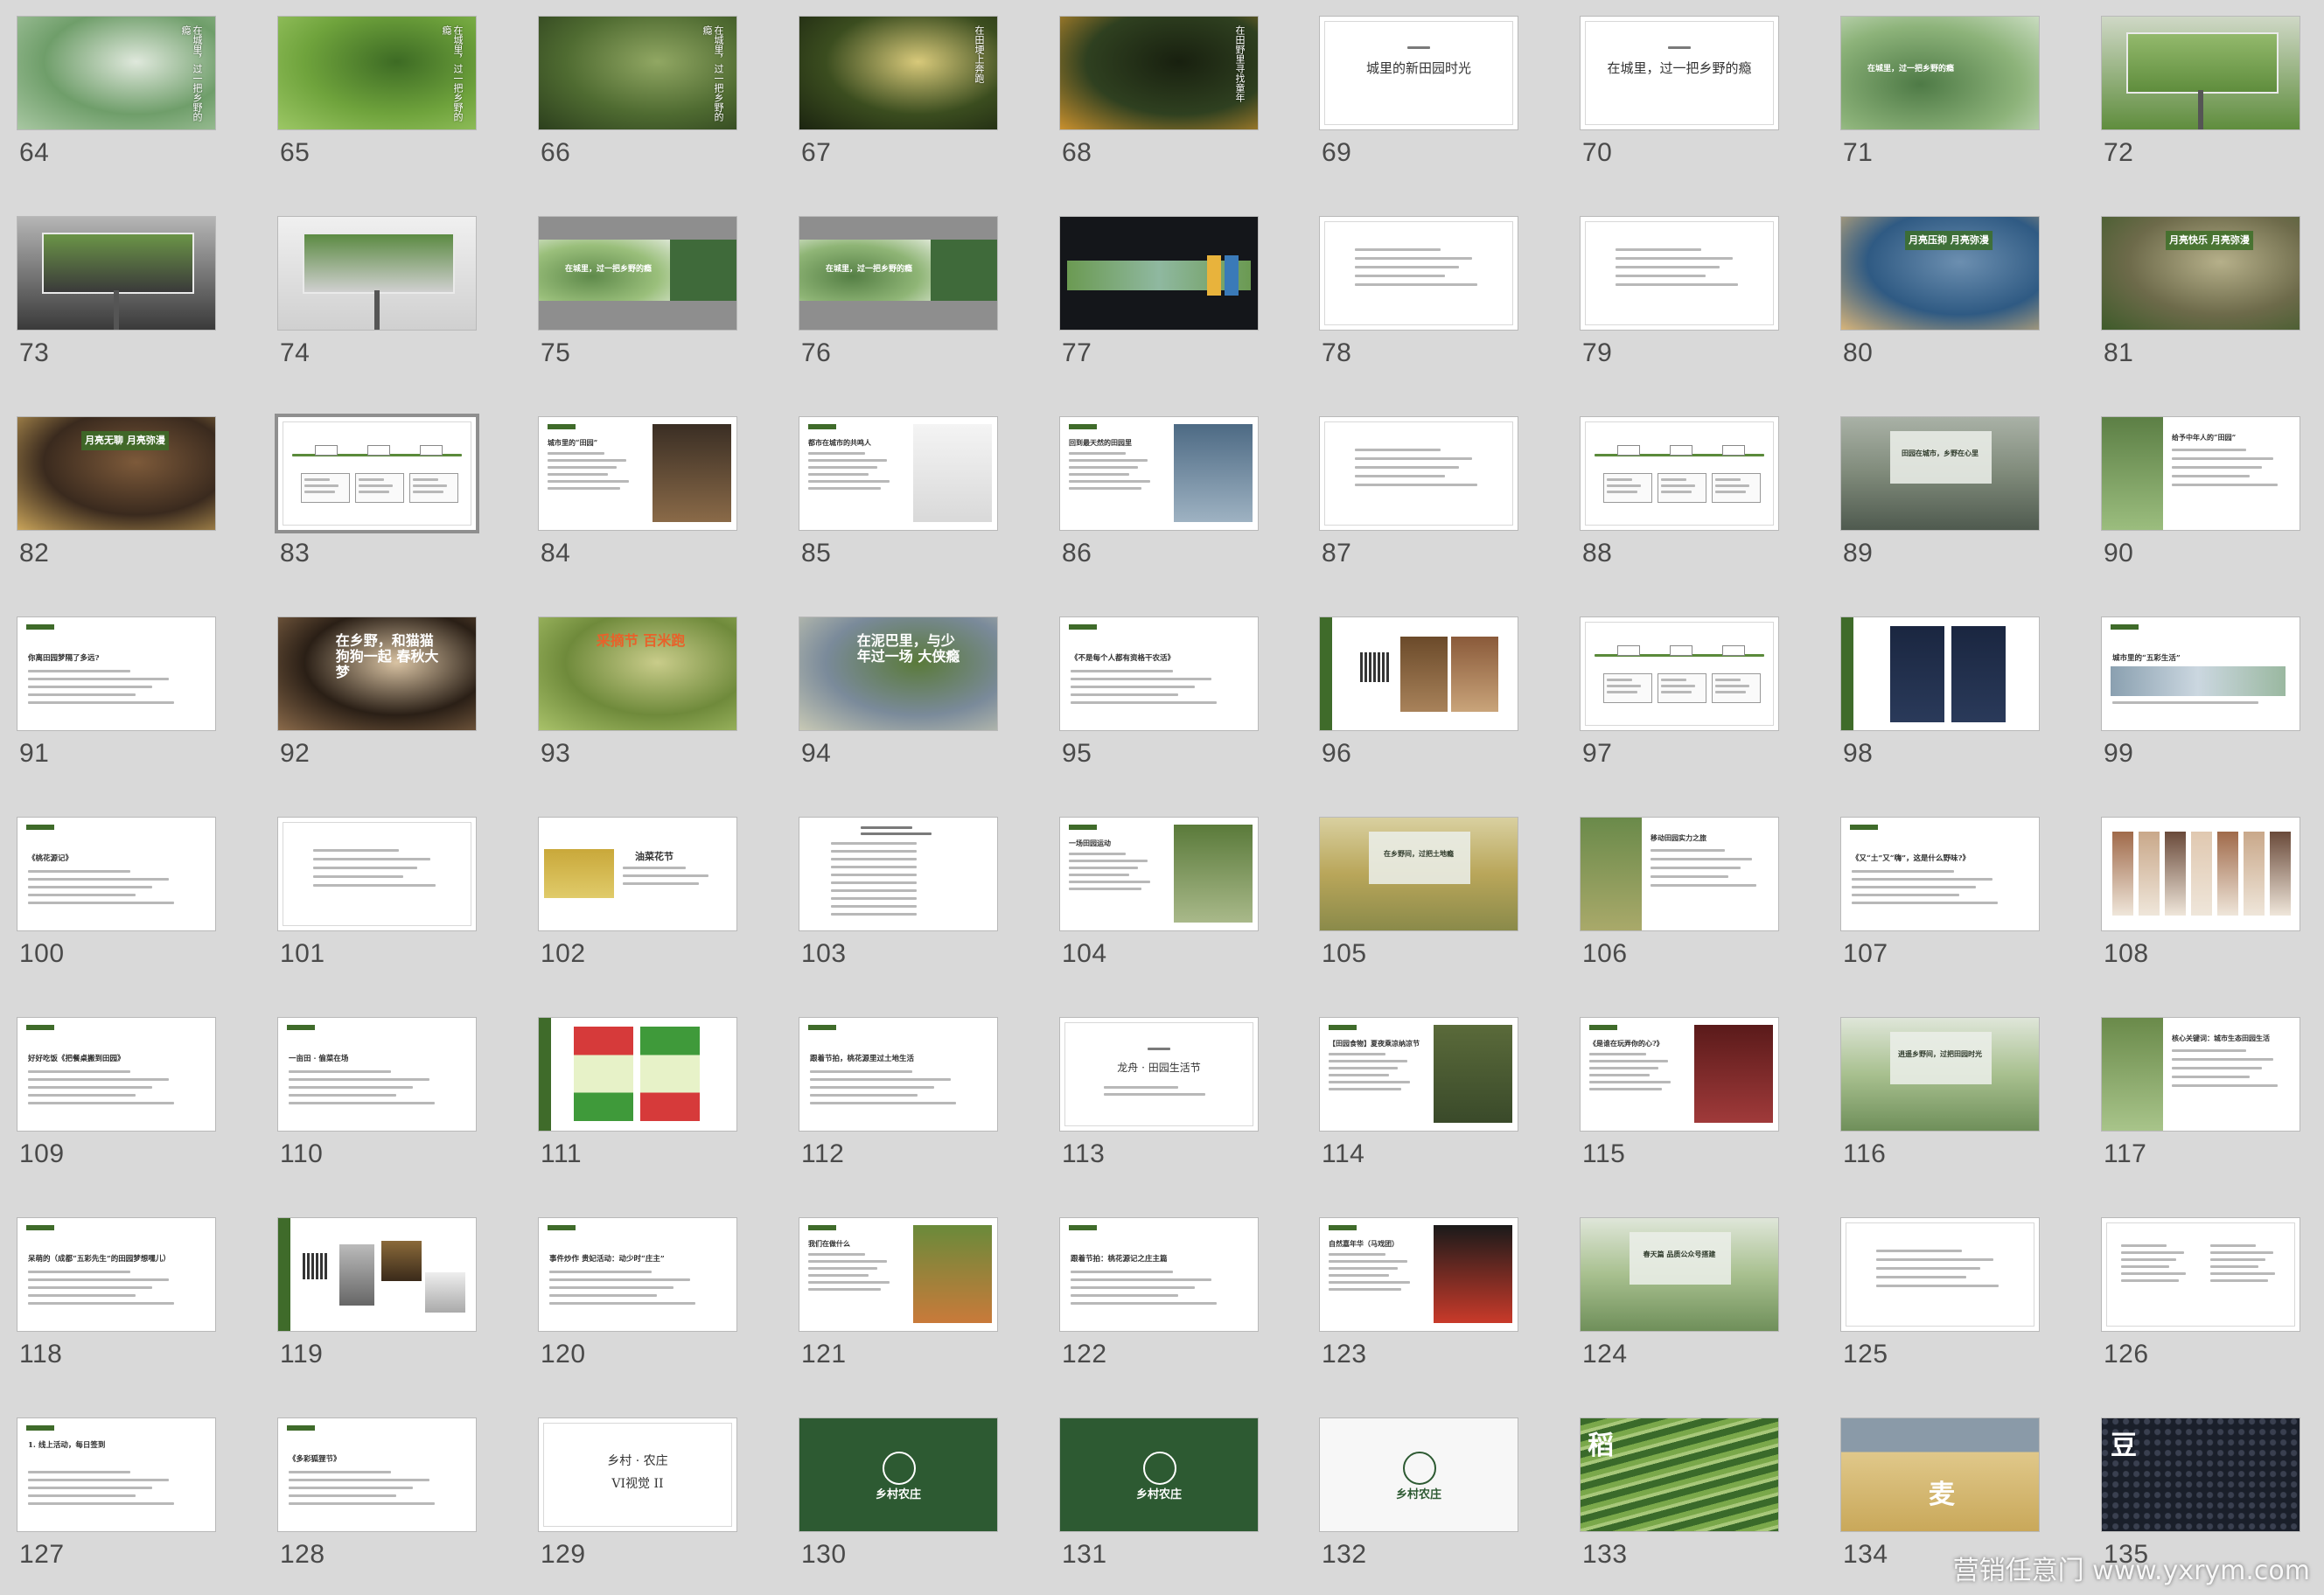 This screenshot has height=1595, width=2324. I want to click on slide-cell: 你离田园梦隔了多远? 91, so click(122, 694).